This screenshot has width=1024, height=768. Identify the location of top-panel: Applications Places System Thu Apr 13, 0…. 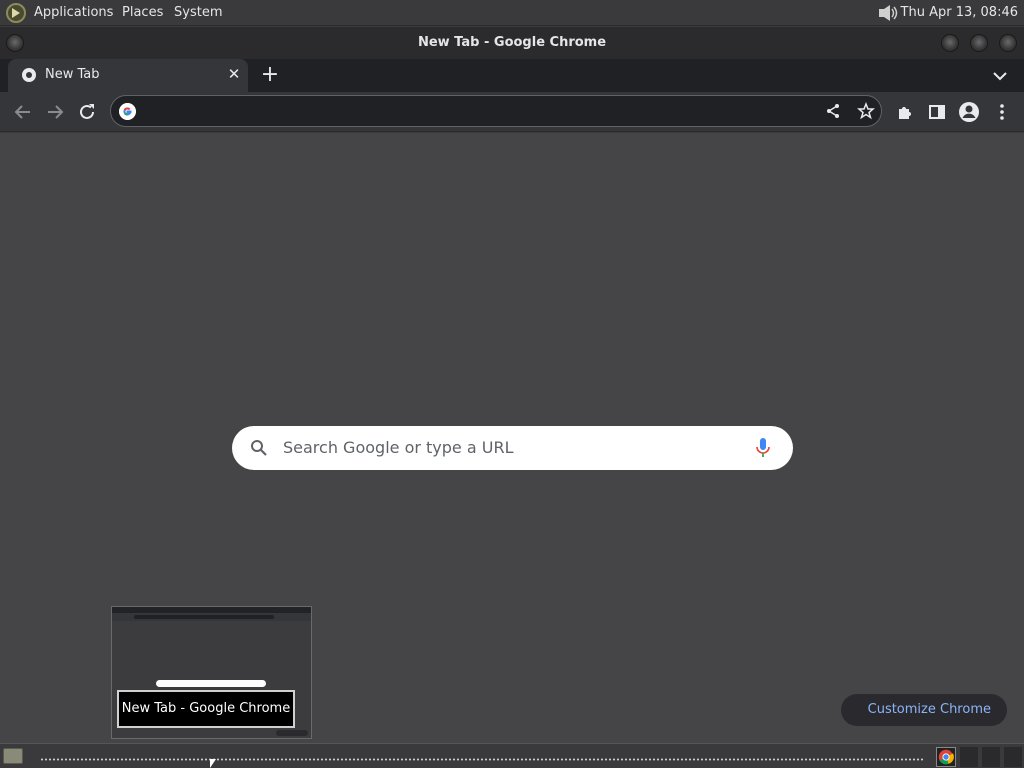
(512, 13).